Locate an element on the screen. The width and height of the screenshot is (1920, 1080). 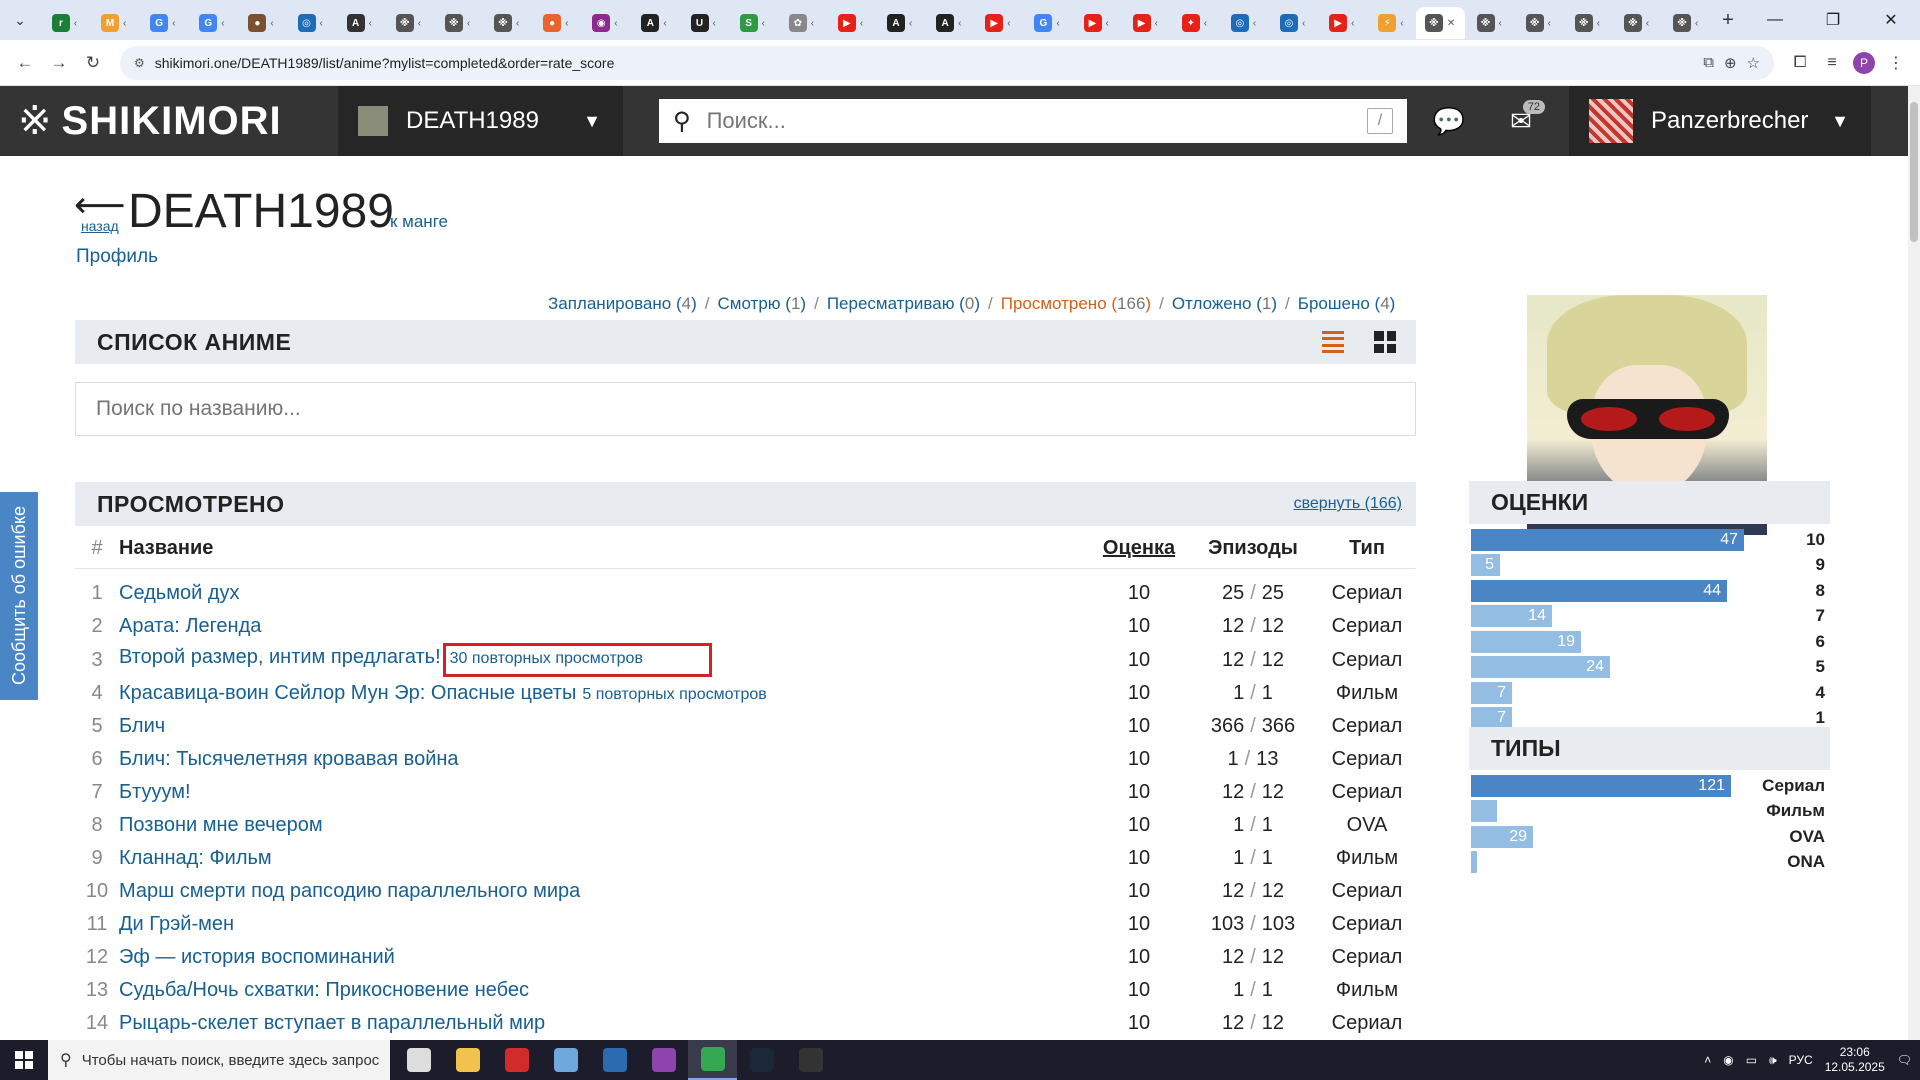
mail-icon: ✉ 72 is located at coordinates (1521, 121).